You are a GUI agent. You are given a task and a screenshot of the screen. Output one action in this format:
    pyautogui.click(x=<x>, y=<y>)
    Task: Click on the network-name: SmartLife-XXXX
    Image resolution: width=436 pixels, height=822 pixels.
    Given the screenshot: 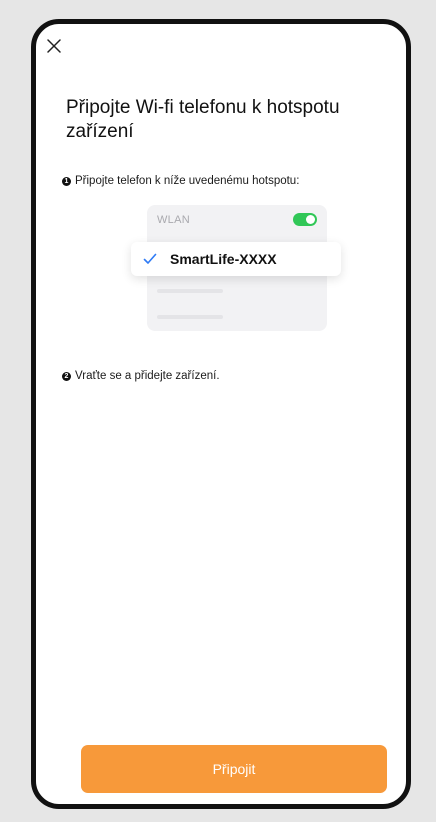 What is the action you would take?
    pyautogui.click(x=223, y=259)
    